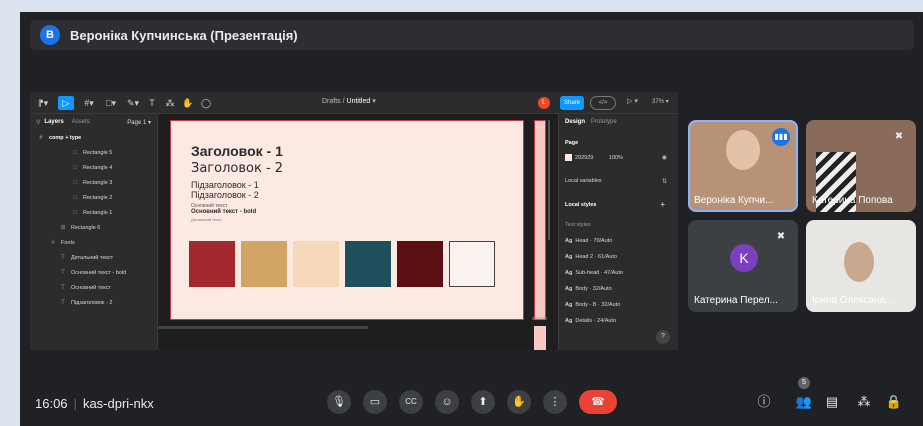  I want to click on chat-icon: ▤, so click(832, 402).